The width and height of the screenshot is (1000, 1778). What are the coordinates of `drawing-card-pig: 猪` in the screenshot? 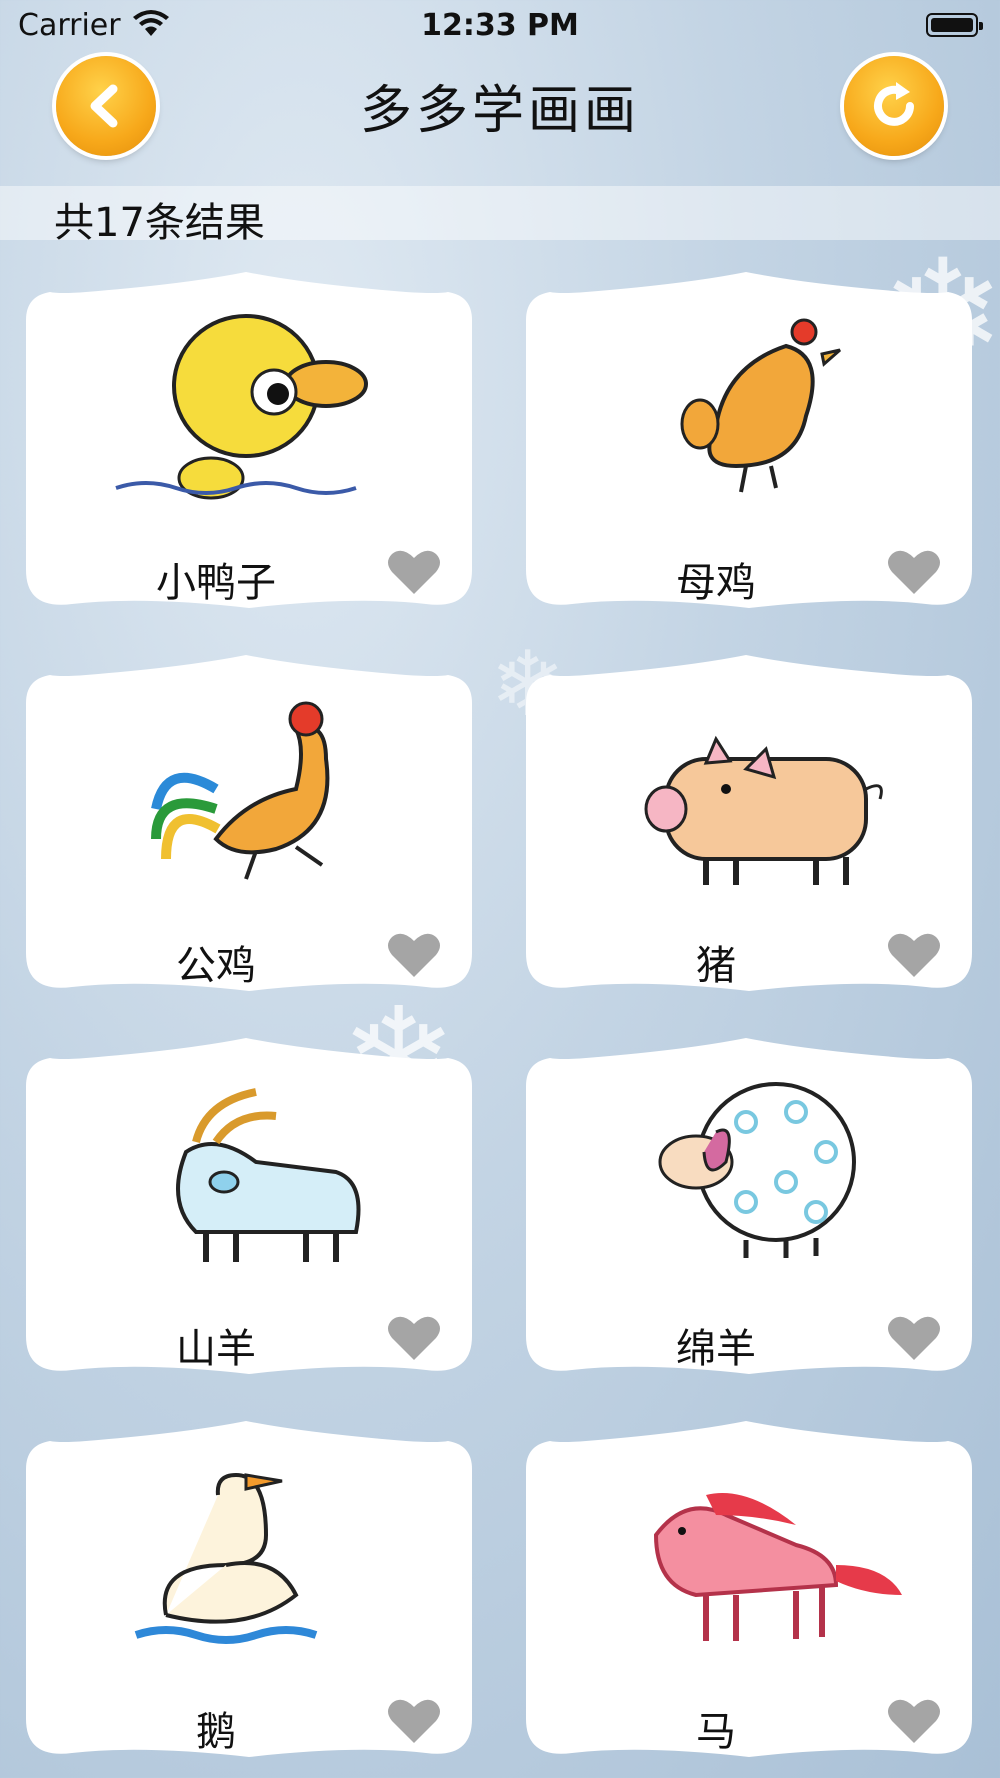 It's located at (749, 823).